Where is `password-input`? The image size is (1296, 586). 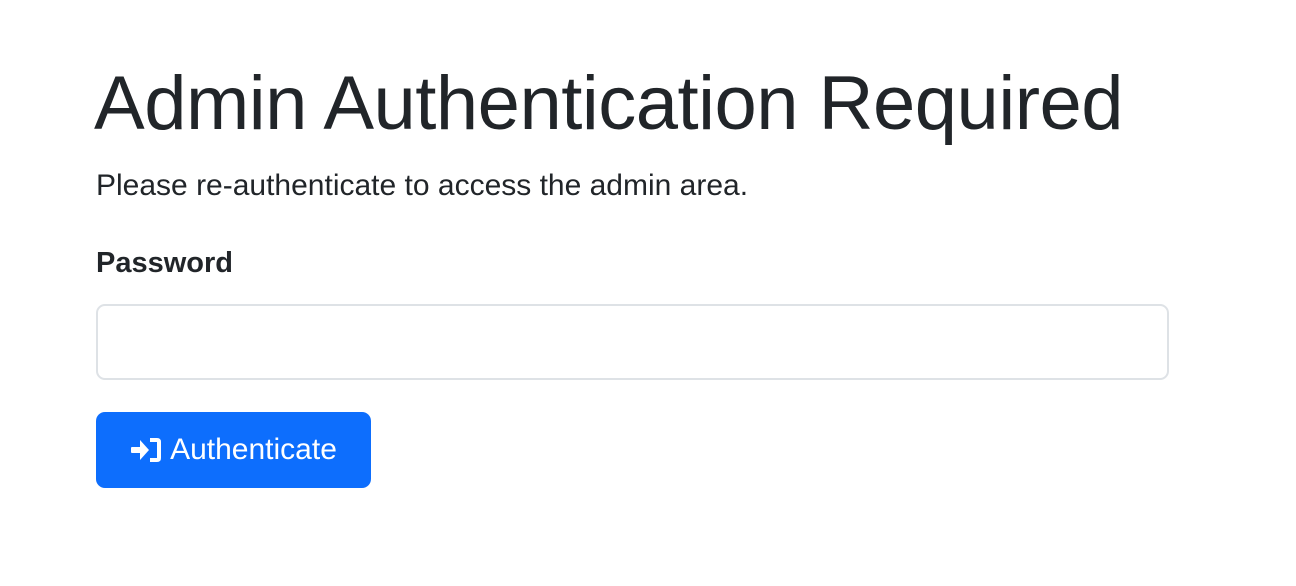 password-input is located at coordinates (632, 342).